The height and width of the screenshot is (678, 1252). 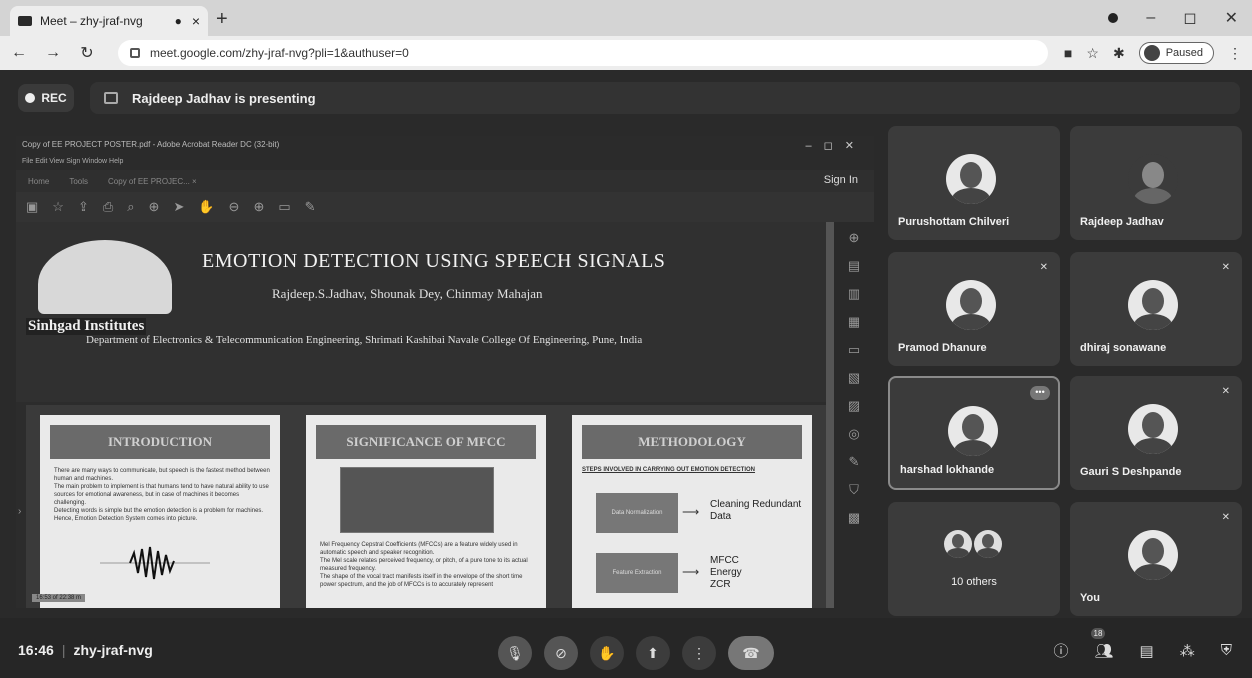 I want to click on participant-name: dhiraj sonawane, so click(x=1123, y=348).